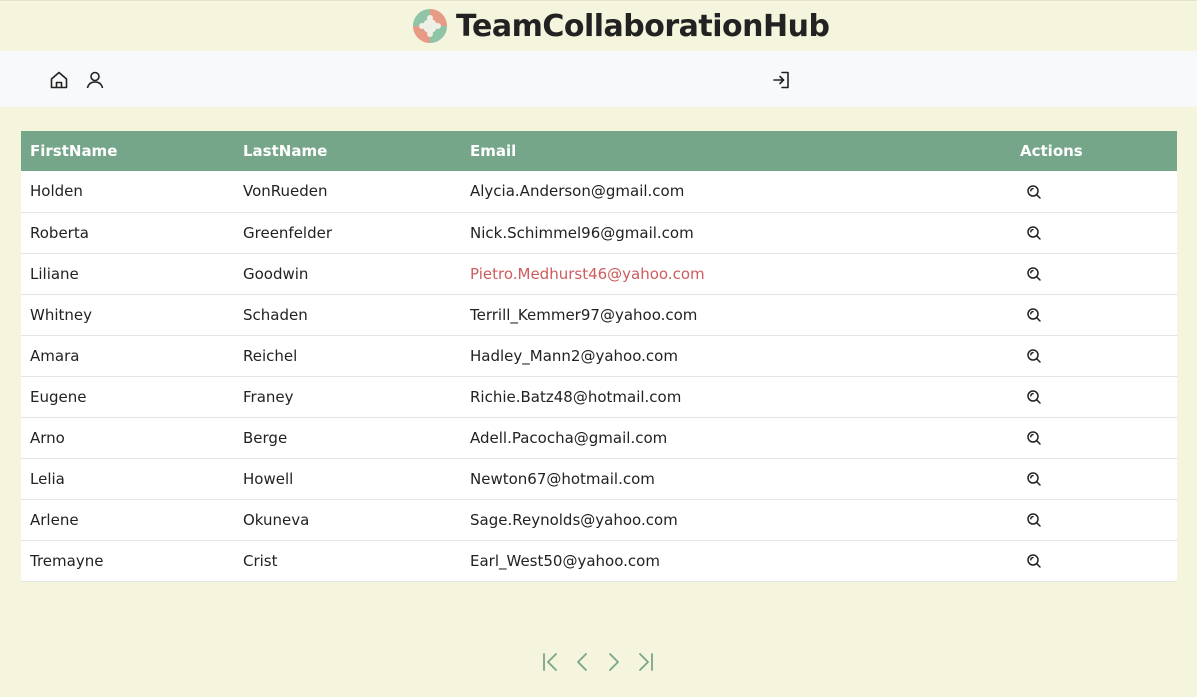  I want to click on cell-email: Richie.Batz48@hotmail.com, so click(736, 396).